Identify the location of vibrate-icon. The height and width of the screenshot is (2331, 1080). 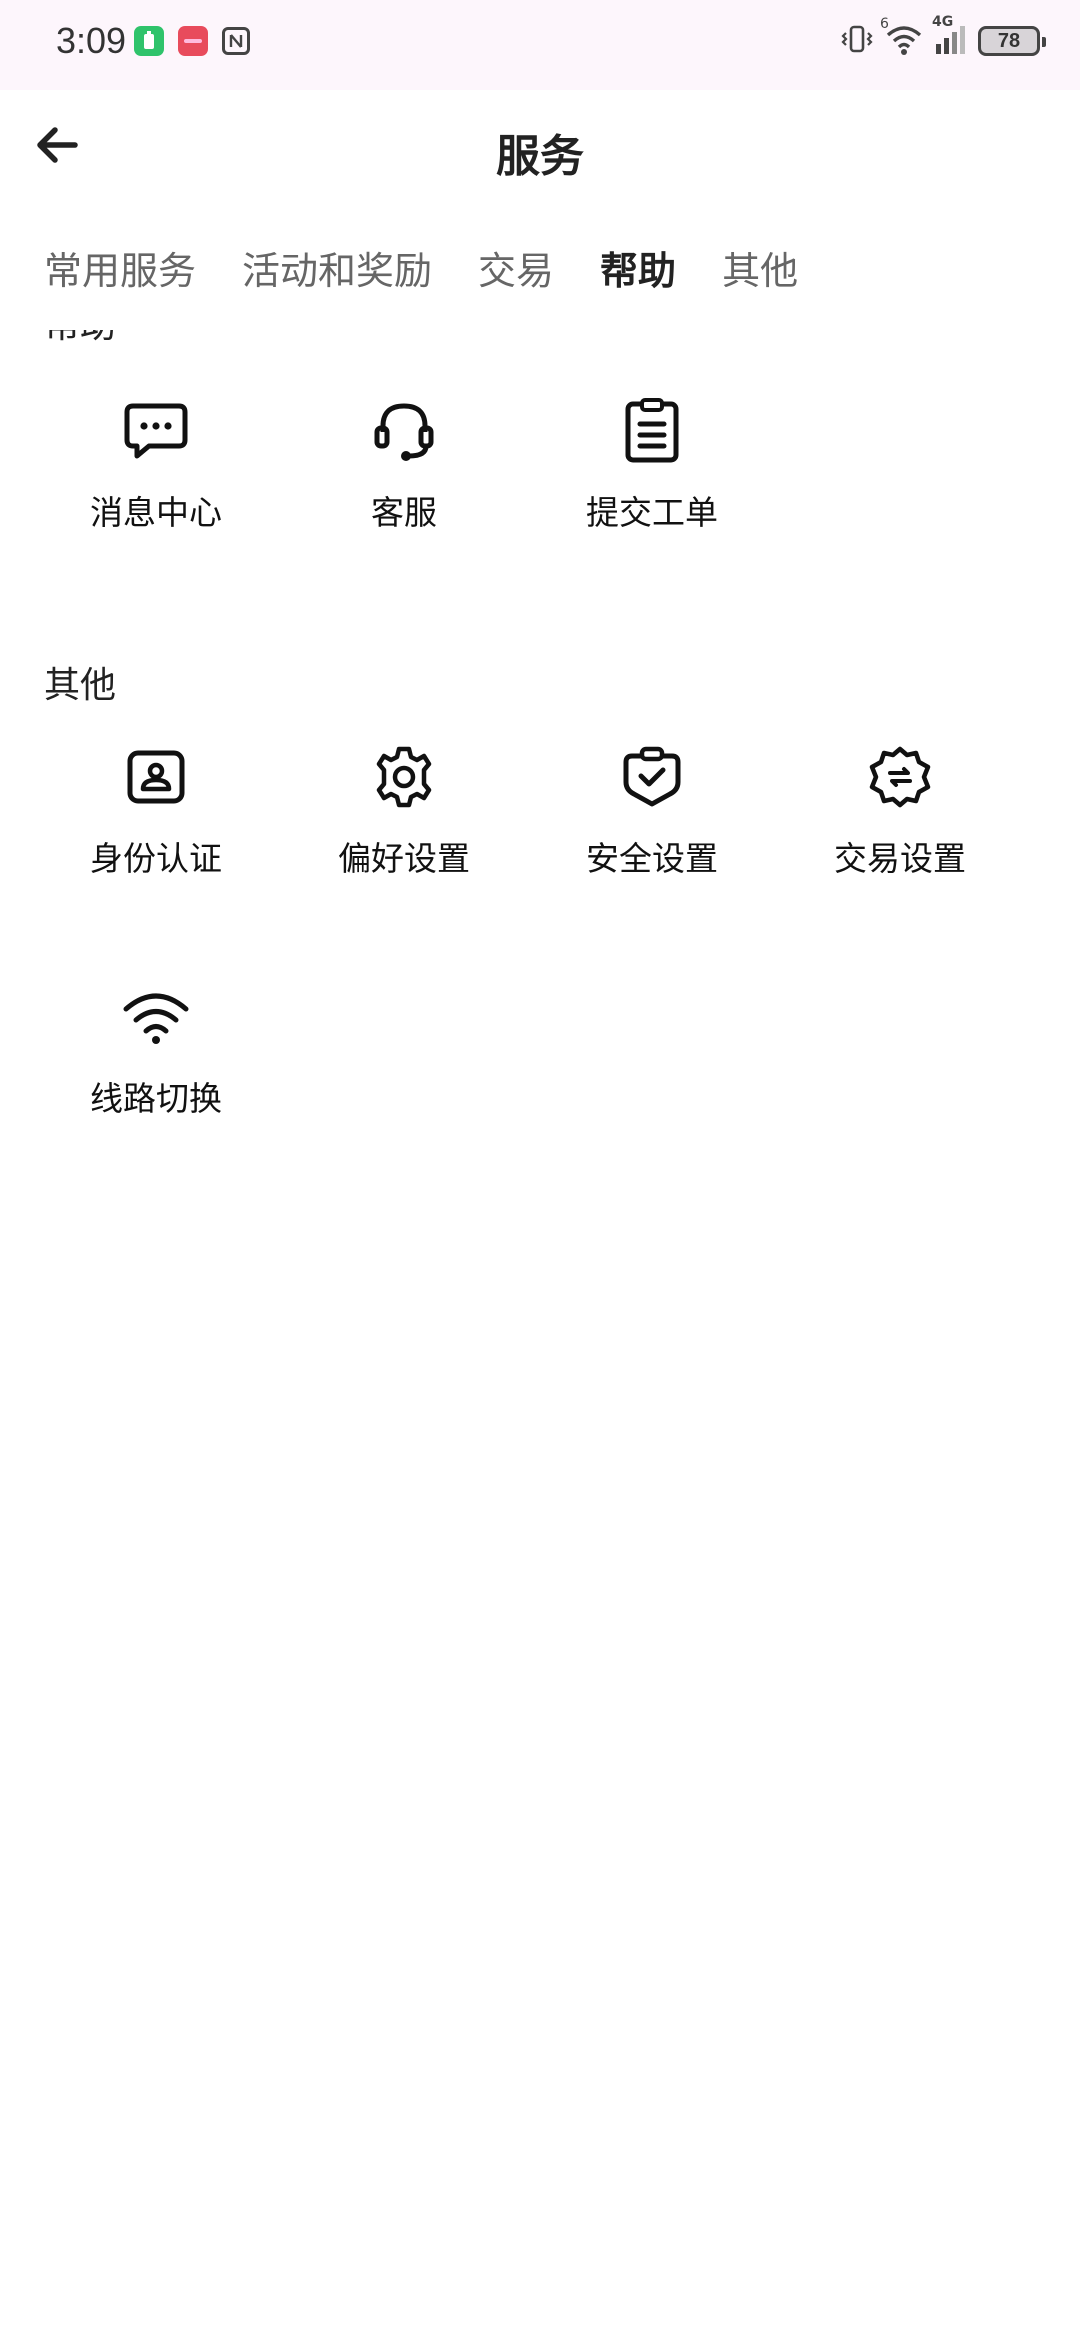
(857, 41).